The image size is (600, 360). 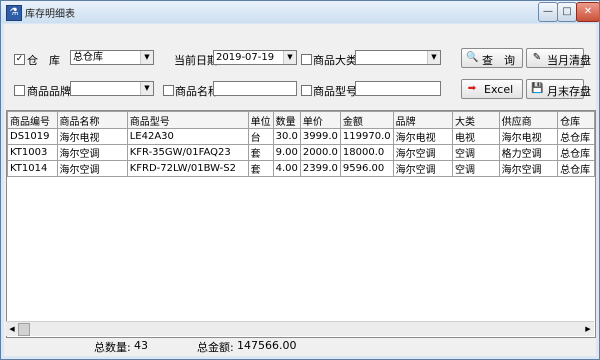 I want to click on column-header: 金额, so click(x=366, y=120).